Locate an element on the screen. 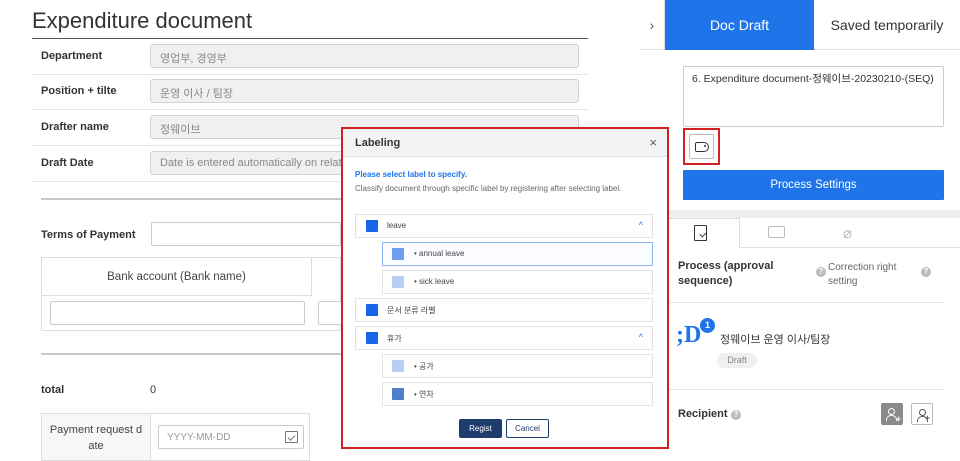  bank-account-table: Bank account (Bank name) is located at coordinates (194, 294).